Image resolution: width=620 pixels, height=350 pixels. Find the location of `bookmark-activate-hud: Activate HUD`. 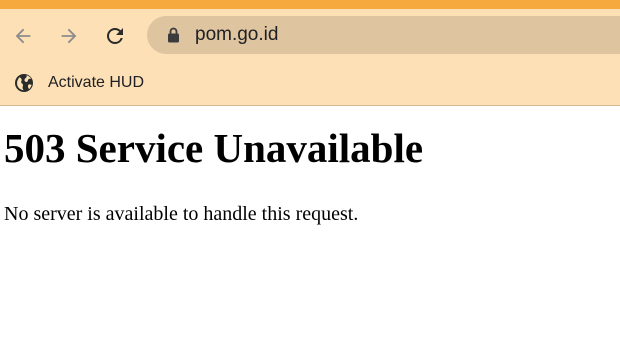

bookmark-activate-hud: Activate HUD is located at coordinates (79, 83).